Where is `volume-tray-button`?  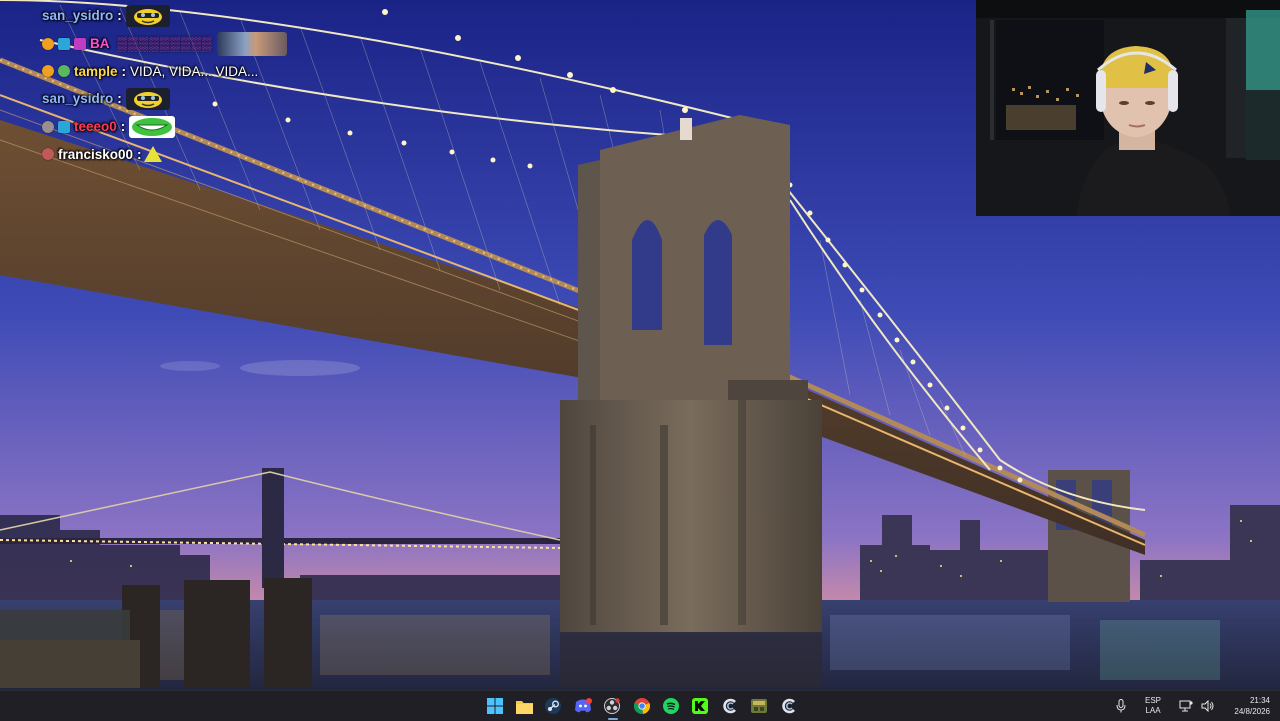
volume-tray-button is located at coordinates (1208, 706).